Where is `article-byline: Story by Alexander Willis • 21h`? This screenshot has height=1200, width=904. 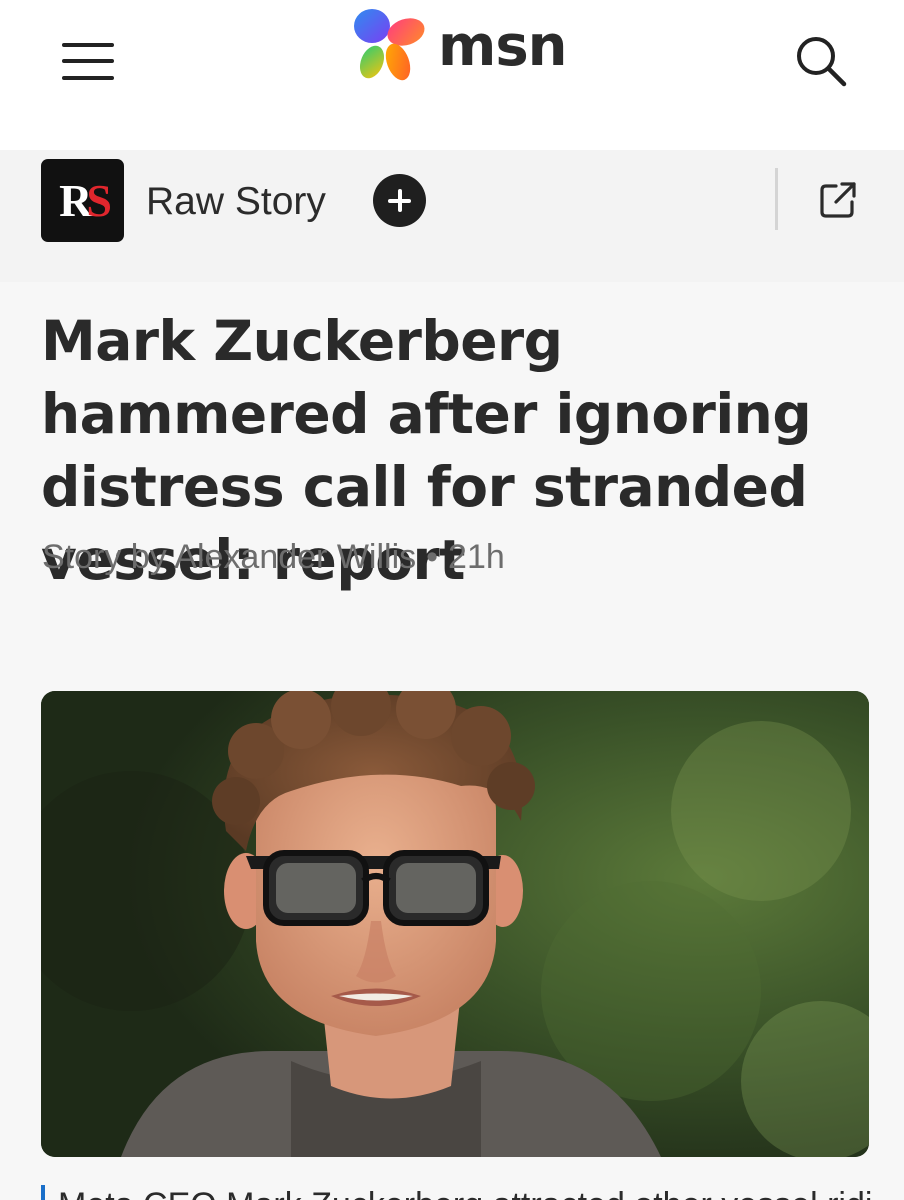
article-byline: Story by Alexander Willis • 21h is located at coordinates (273, 557).